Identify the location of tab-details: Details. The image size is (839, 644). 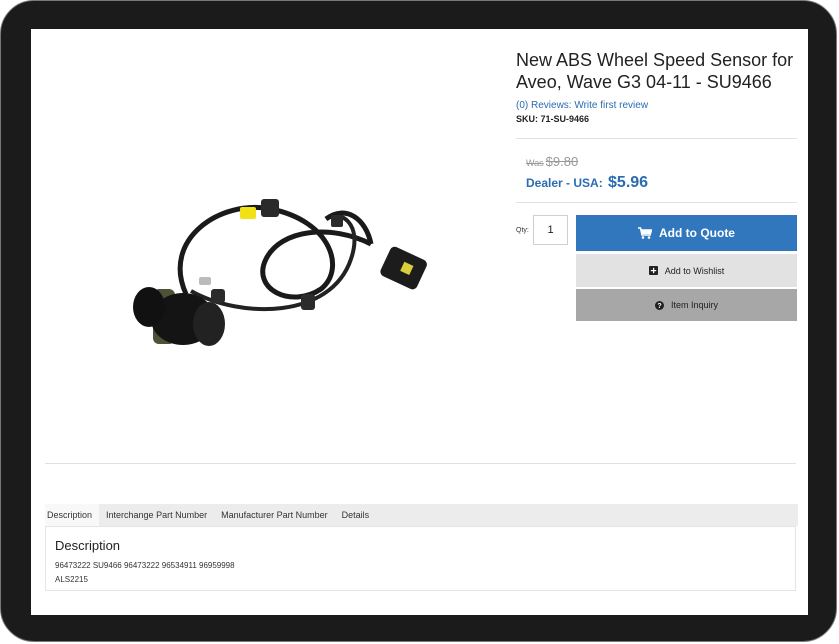
(356, 515).